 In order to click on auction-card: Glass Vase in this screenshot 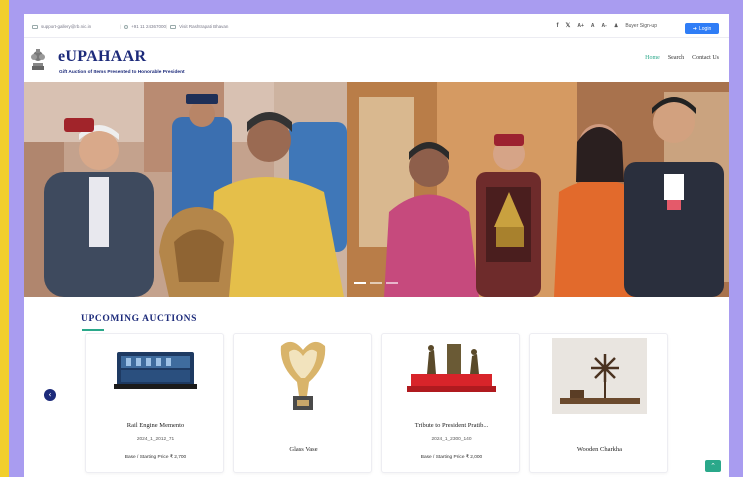, I will do `click(302, 403)`.